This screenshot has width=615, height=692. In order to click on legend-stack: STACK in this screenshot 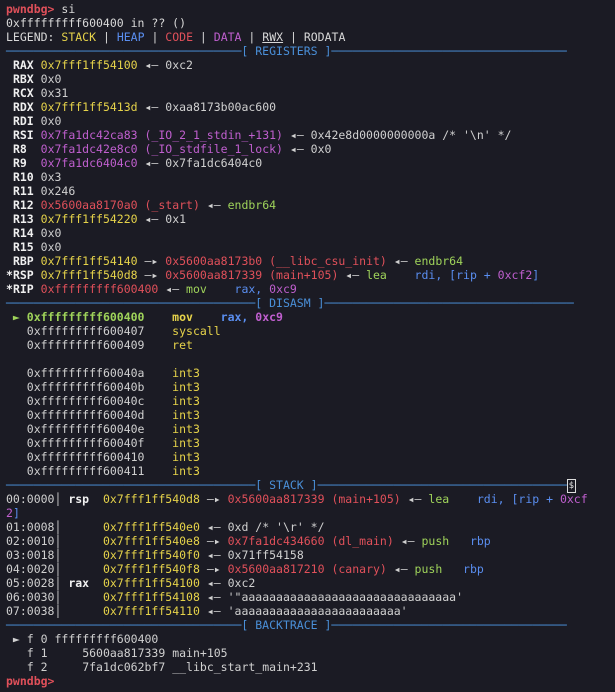, I will do `click(79, 37)`.